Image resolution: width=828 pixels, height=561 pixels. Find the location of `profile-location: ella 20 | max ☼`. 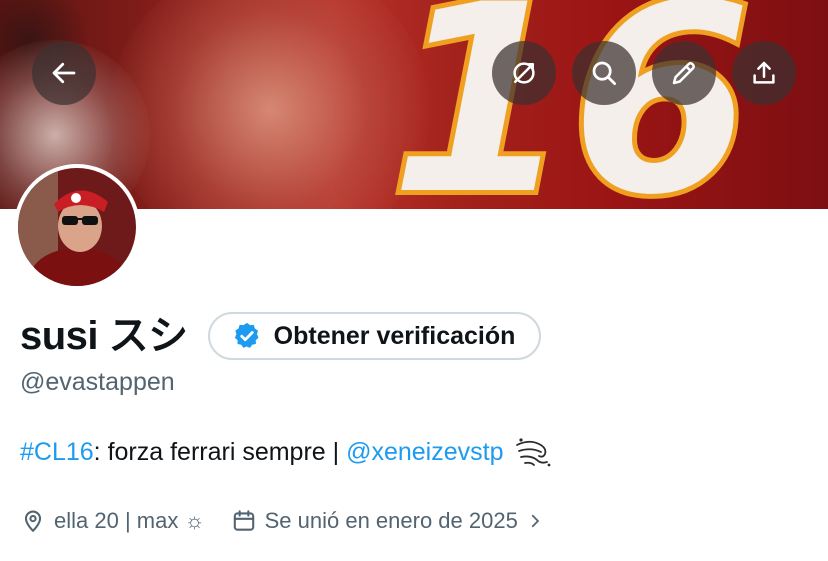

profile-location: ella 20 | max ☼ is located at coordinates (112, 521).